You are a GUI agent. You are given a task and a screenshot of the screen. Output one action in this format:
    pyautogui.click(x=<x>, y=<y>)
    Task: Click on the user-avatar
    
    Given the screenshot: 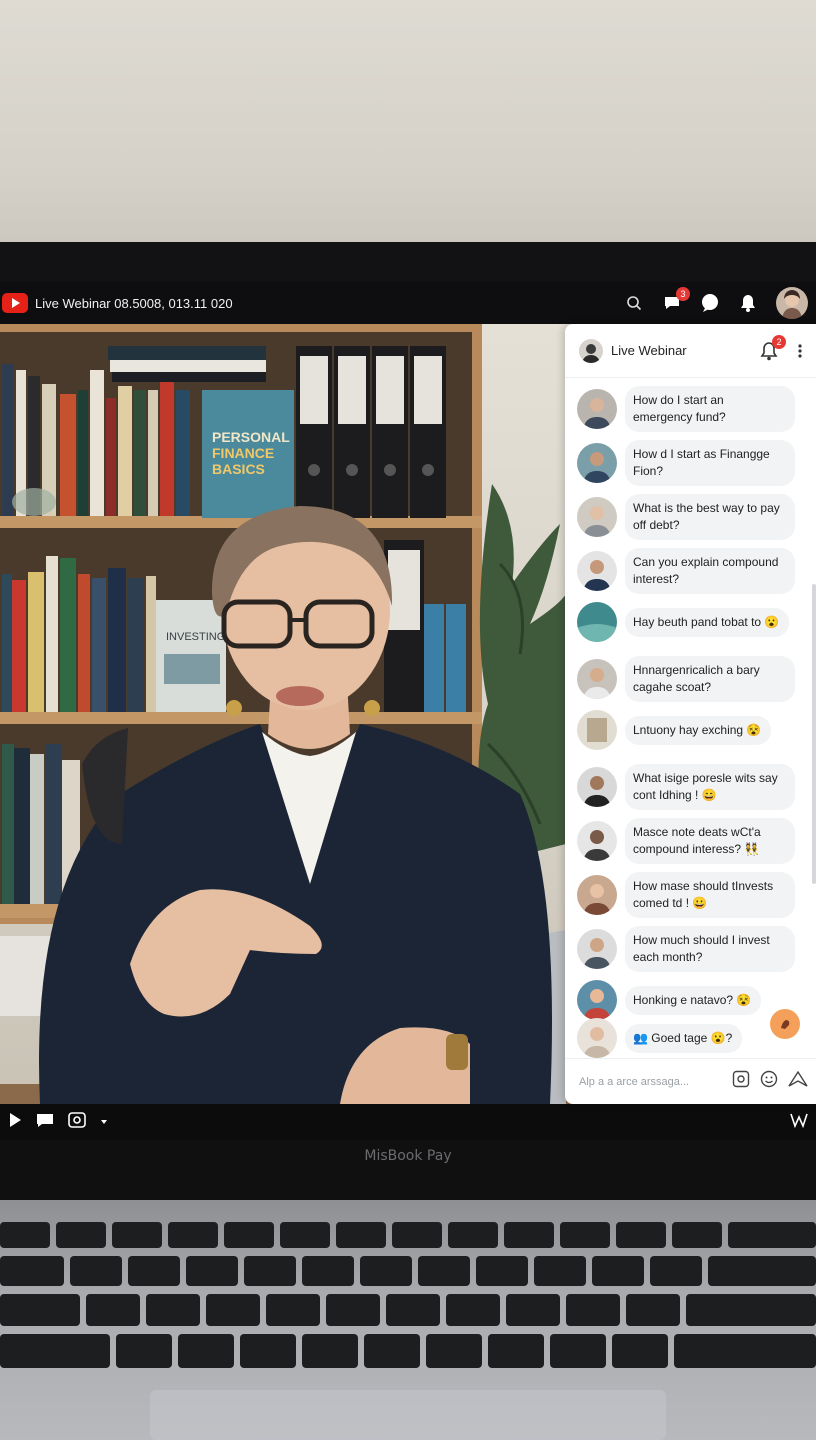 What is the action you would take?
    pyautogui.click(x=792, y=303)
    